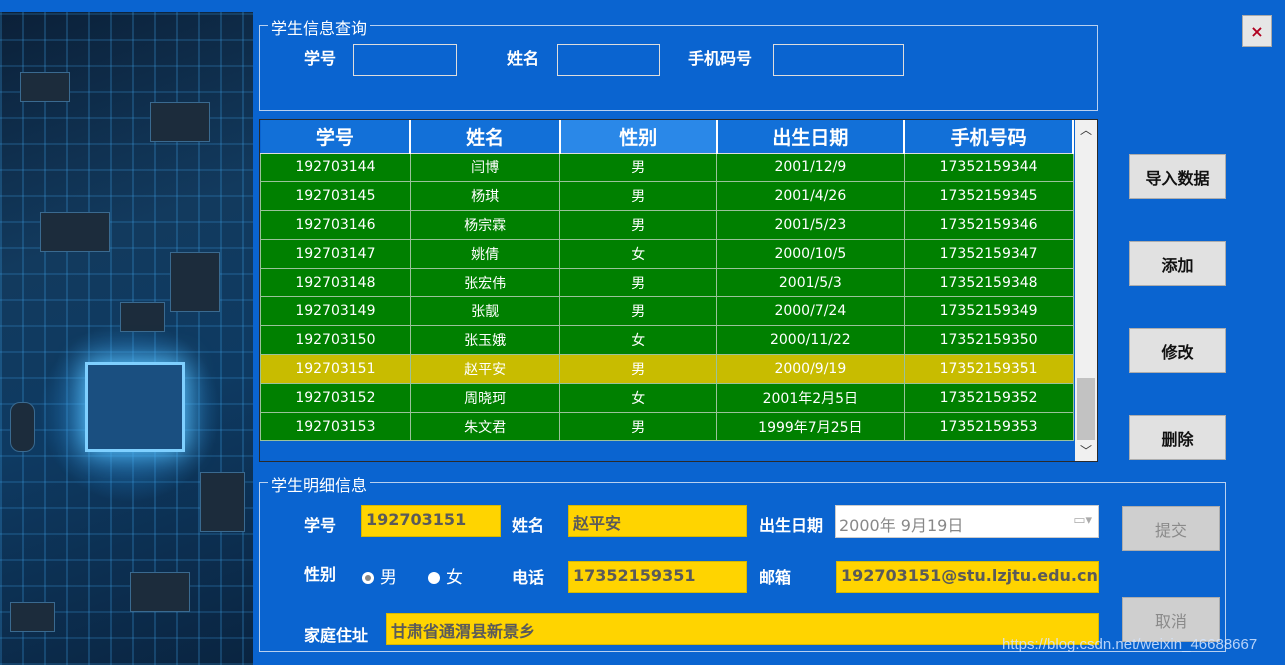 Image resolution: width=1285 pixels, height=665 pixels. I want to click on table-row: 192703148 张宏伟男 2001/5/3 17352159348, so click(667, 282).